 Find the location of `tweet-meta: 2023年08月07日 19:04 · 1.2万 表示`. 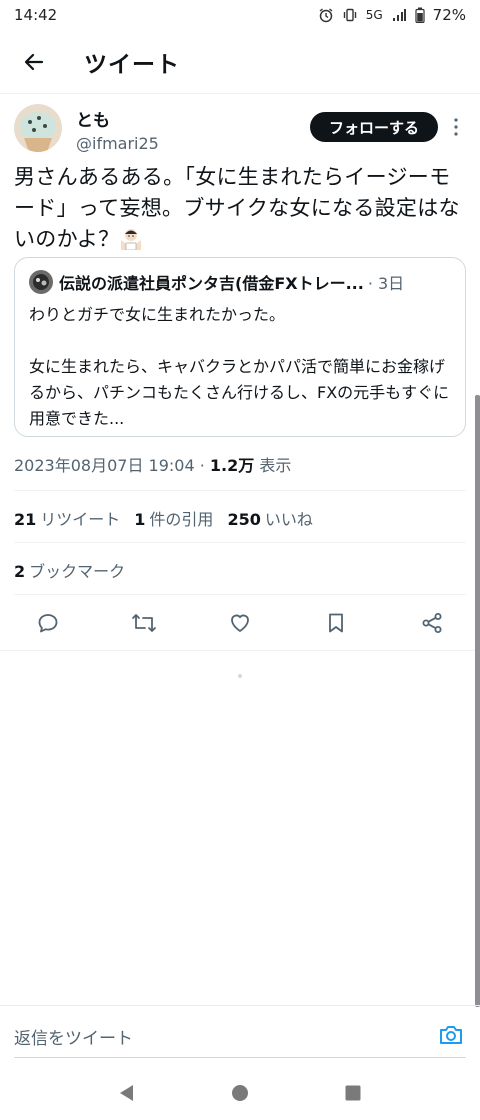

tweet-meta: 2023年08月07日 19:04 · 1.2万 表示 is located at coordinates (152, 464).